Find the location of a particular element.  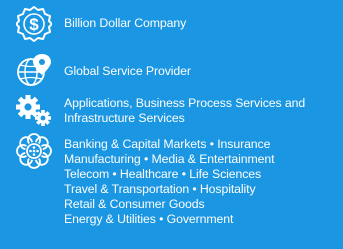

feature-line: Telecom • Healthcare • Life Sciences is located at coordinates (163, 174).